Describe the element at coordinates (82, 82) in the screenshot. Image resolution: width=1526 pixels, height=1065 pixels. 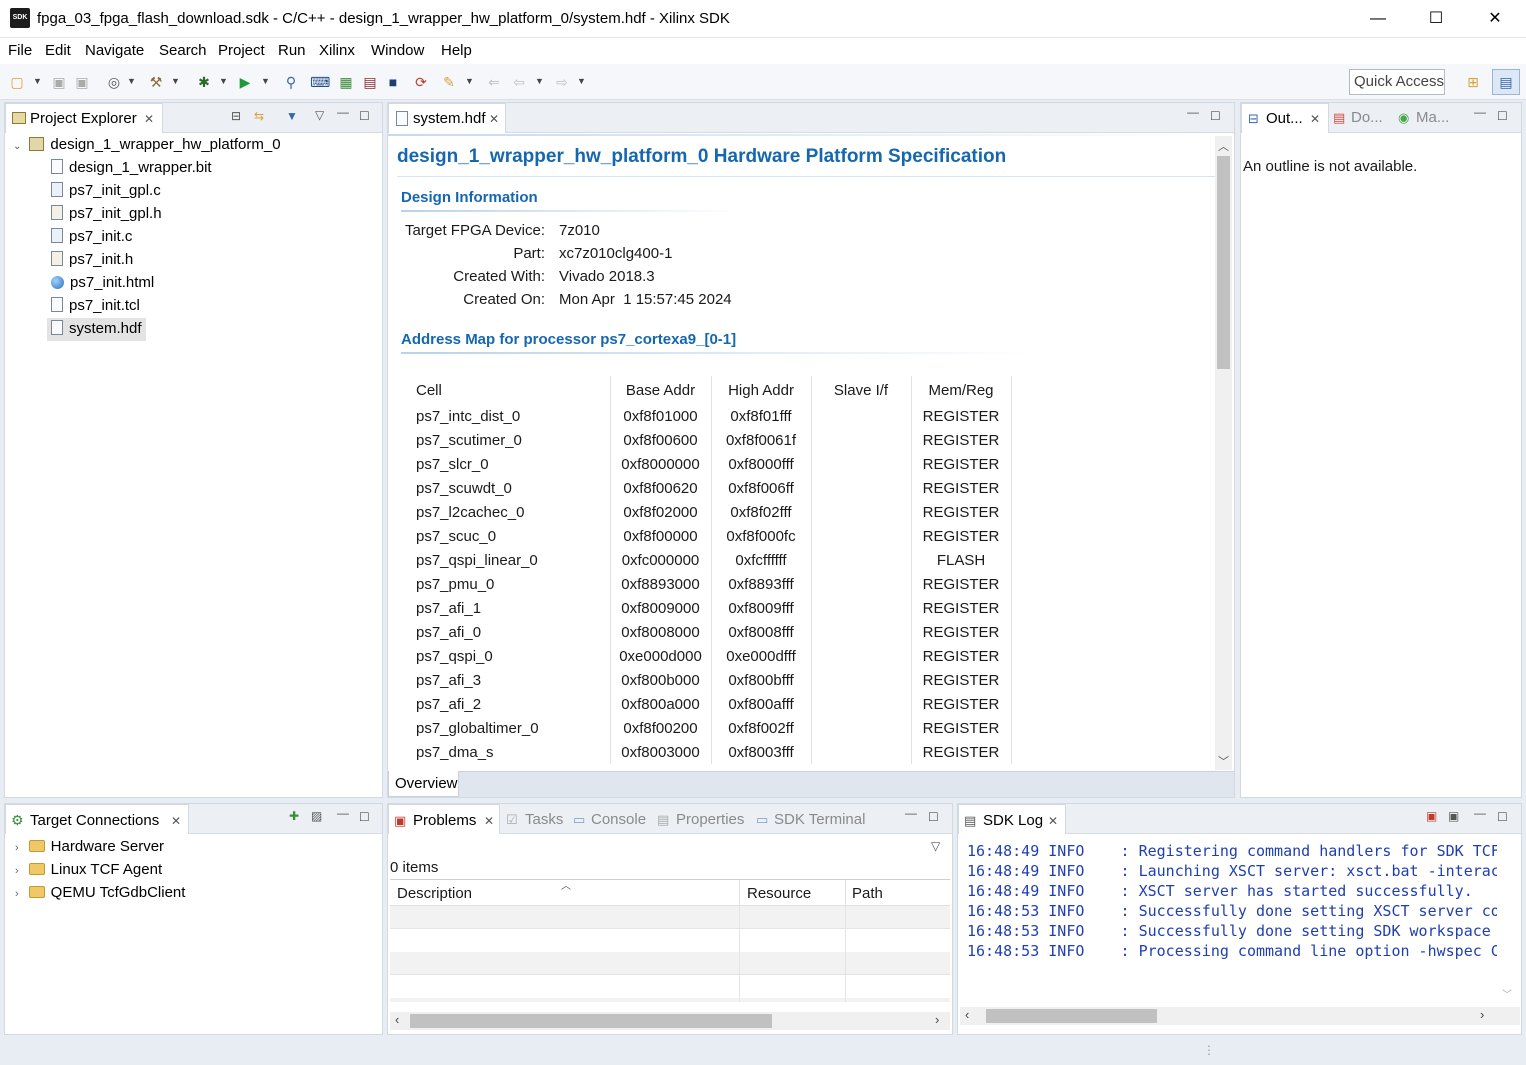
I see `save-all-icon: ▣` at that location.